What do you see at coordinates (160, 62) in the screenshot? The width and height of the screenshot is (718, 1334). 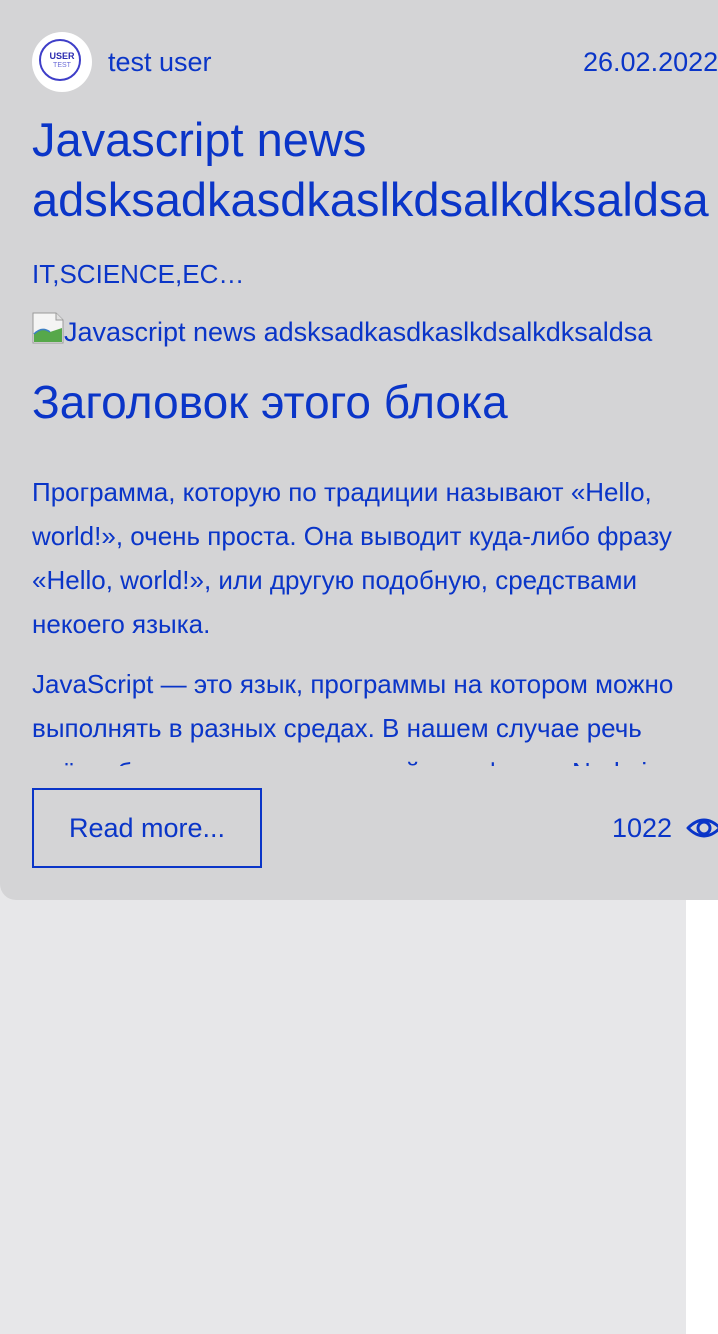 I see `author-name: test user` at bounding box center [160, 62].